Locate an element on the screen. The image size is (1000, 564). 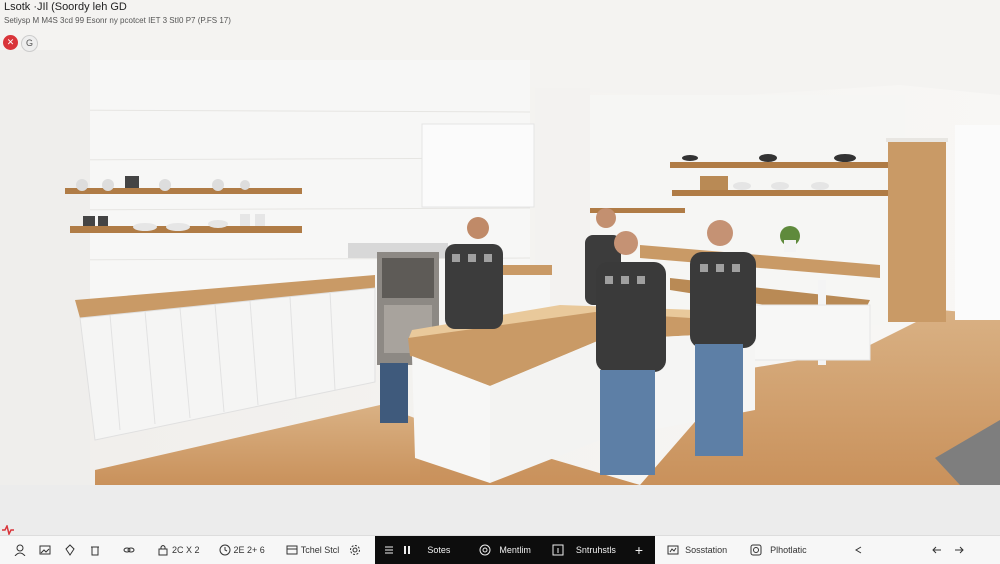
toolbar-item-image is located at coordinates (46, 550).